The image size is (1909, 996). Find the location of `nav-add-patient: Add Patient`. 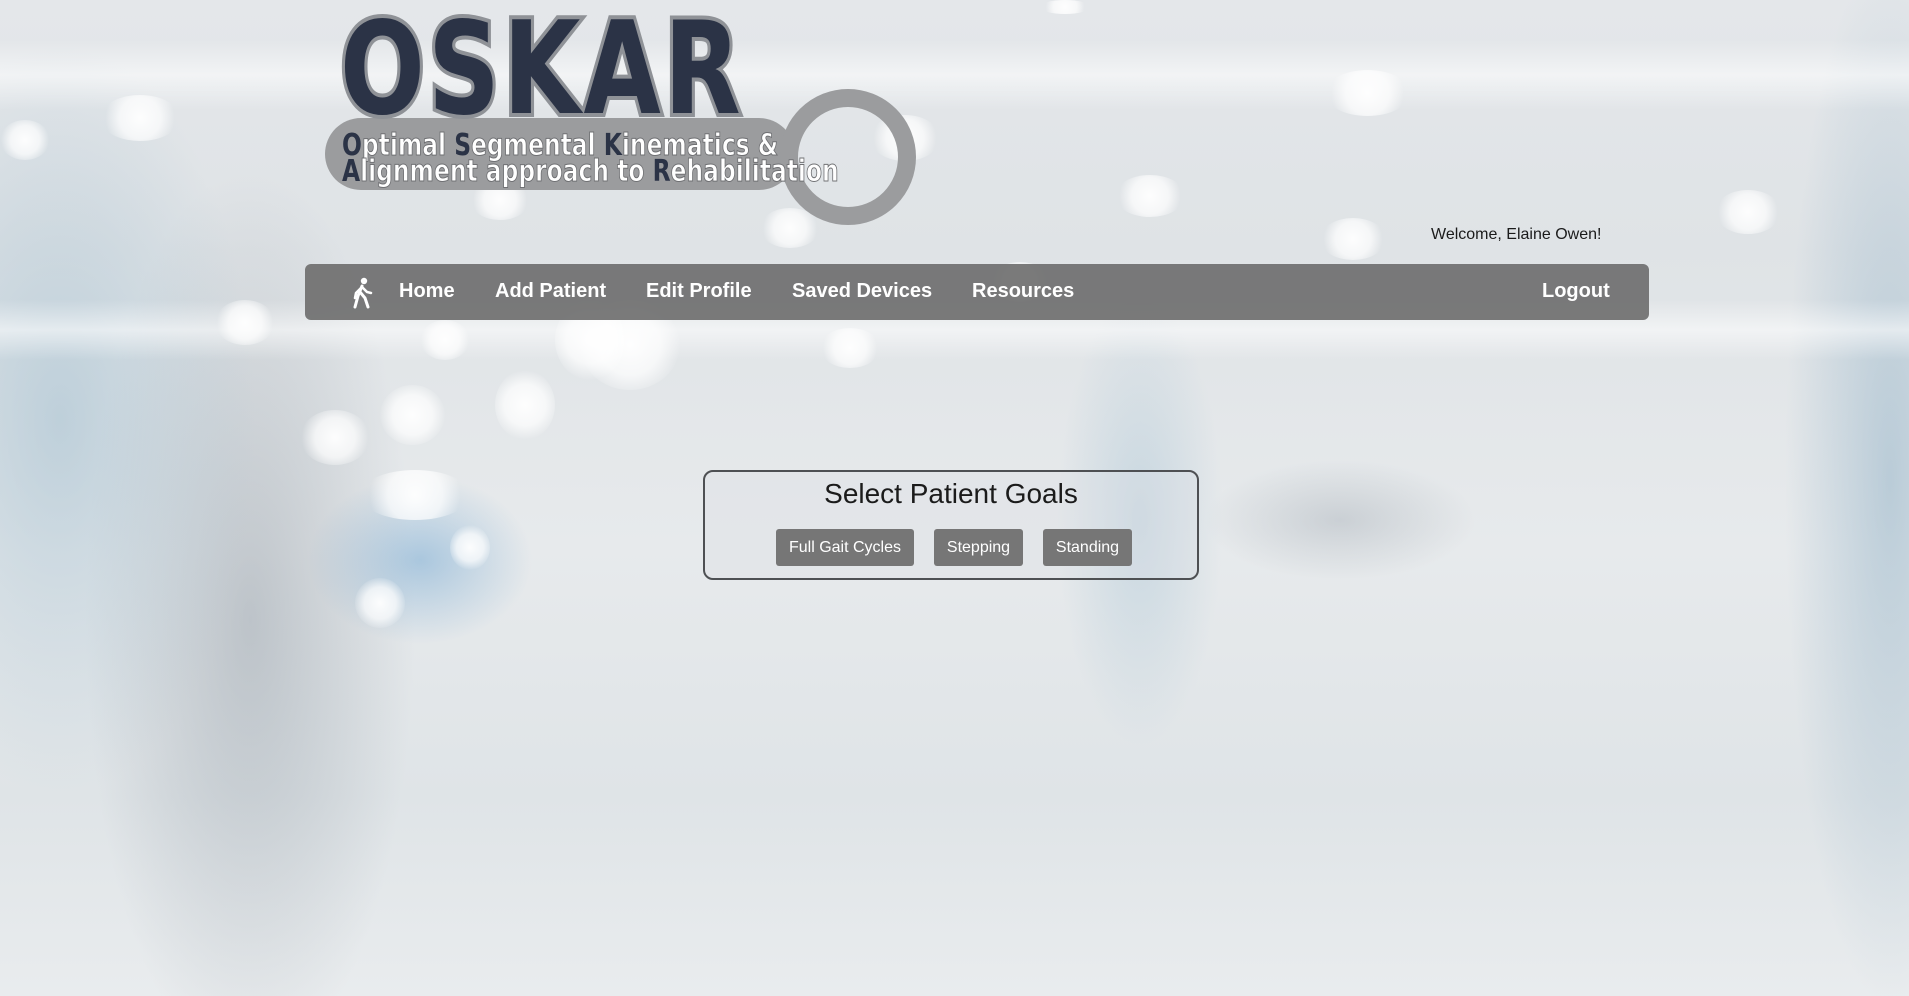

nav-add-patient: Add Patient is located at coordinates (550, 291).